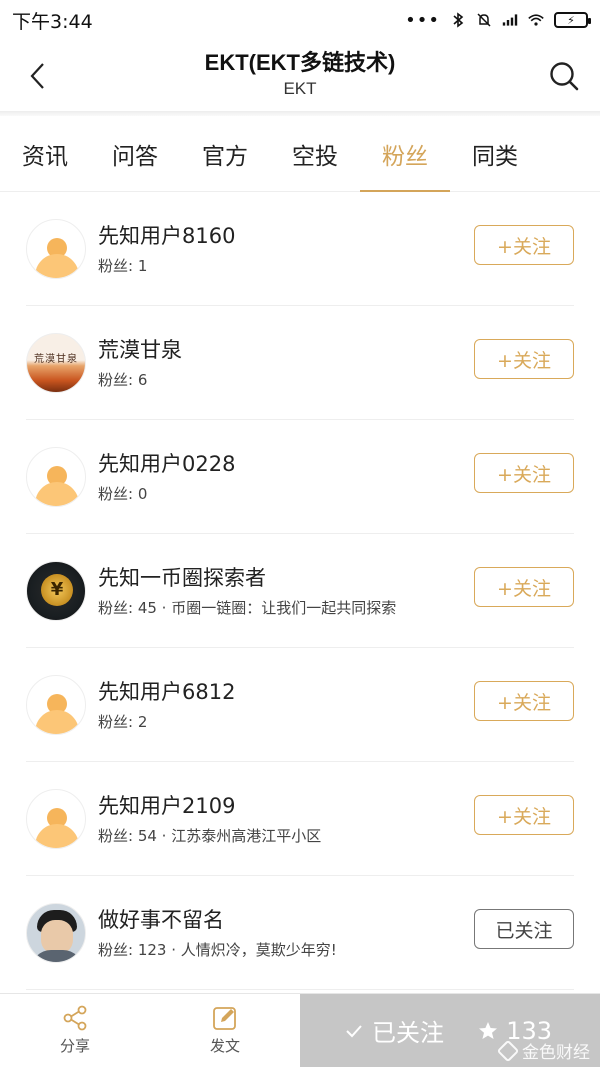 This screenshot has height=1067, width=600. I want to click on tab-qa: 问答, so click(135, 153).